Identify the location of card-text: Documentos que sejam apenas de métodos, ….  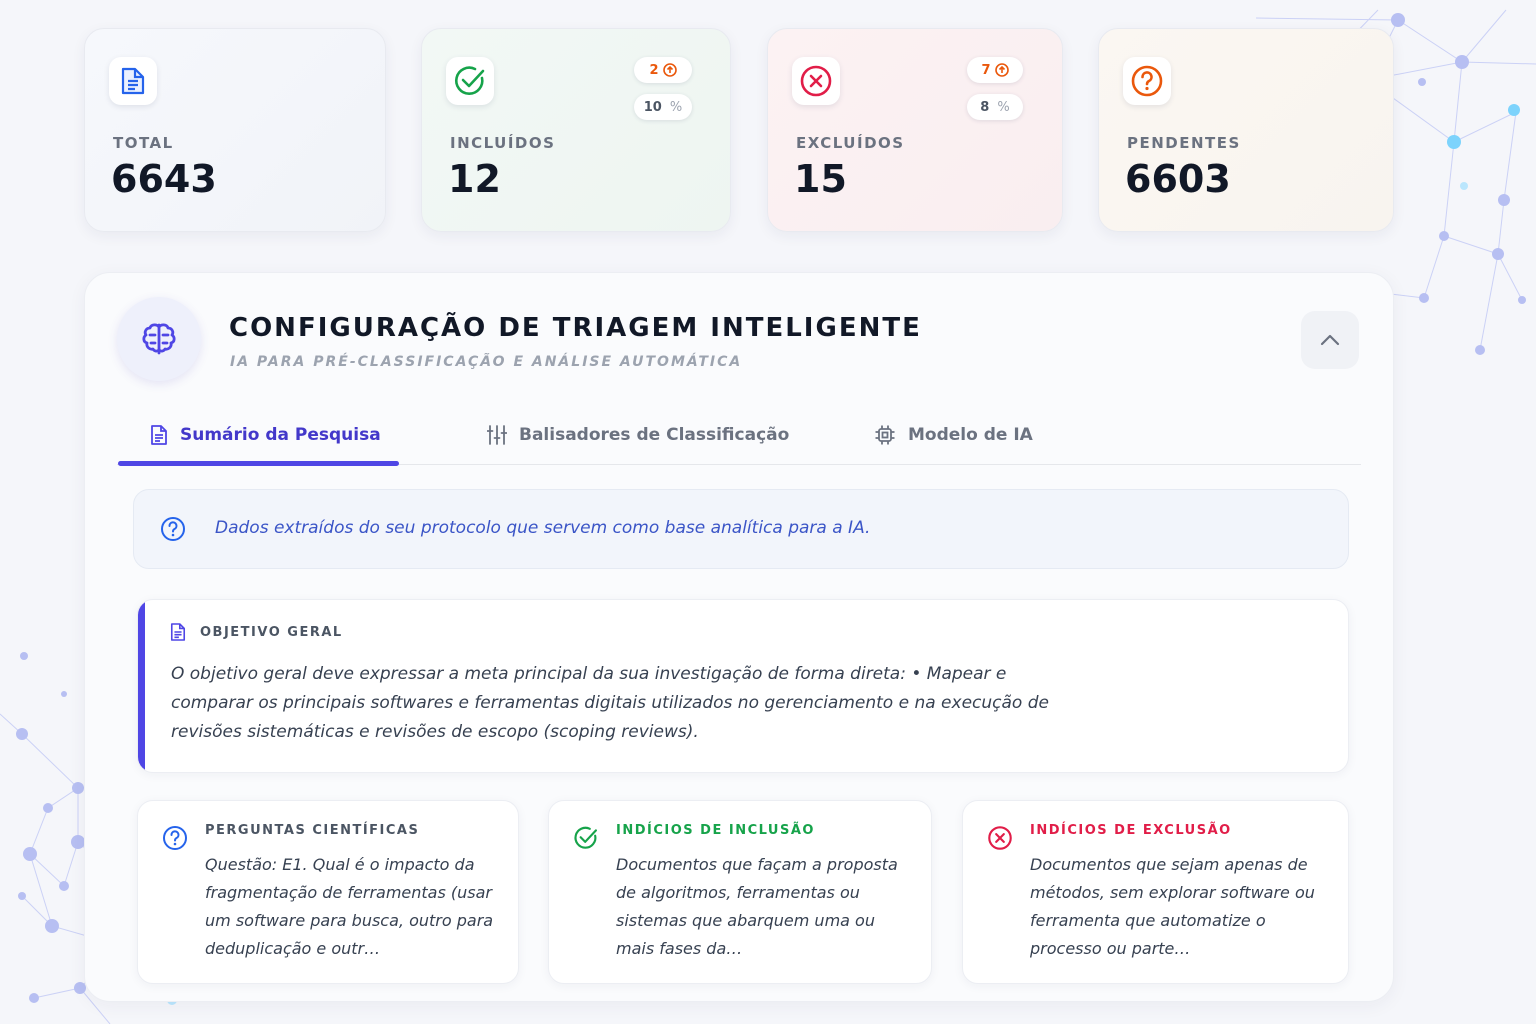
(1172, 906).